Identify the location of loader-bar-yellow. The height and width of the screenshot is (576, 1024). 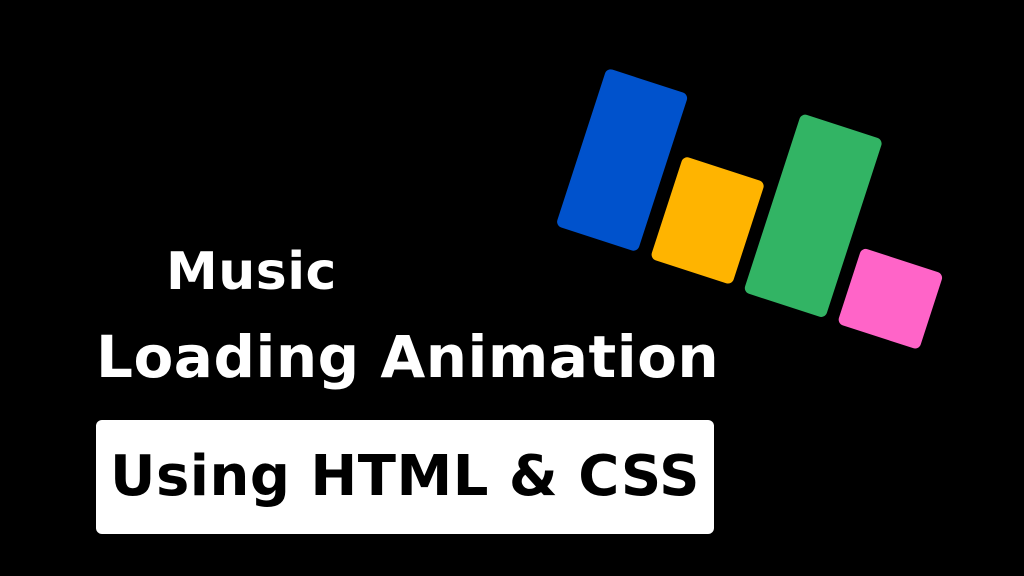
(707, 220).